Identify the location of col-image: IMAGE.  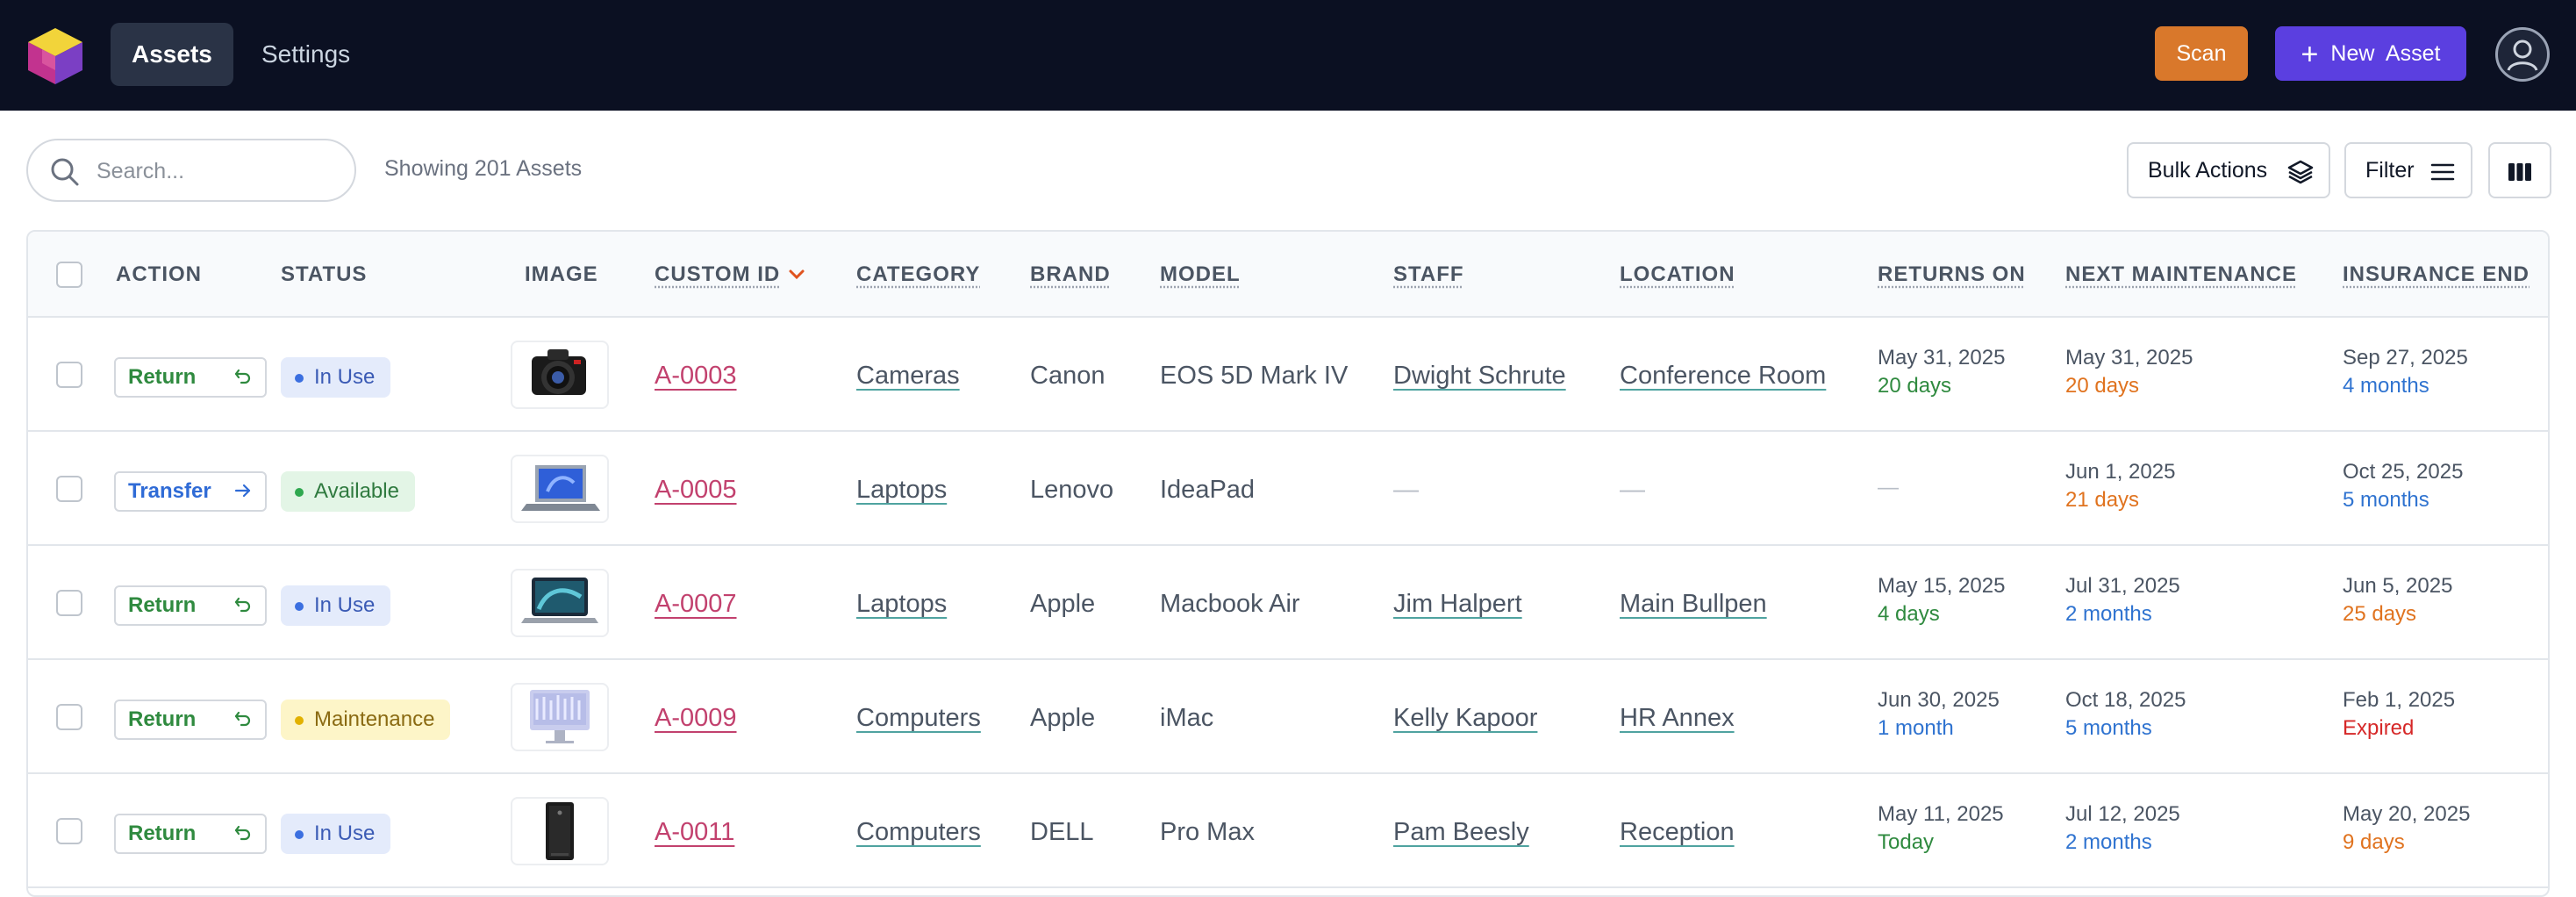
(561, 274).